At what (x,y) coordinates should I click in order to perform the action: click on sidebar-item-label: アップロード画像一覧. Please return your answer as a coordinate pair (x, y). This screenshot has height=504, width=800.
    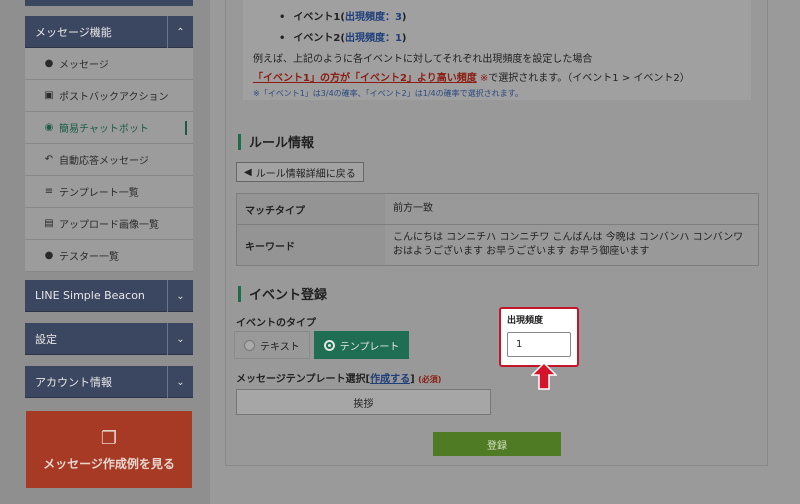
    Looking at the image, I should click on (109, 225).